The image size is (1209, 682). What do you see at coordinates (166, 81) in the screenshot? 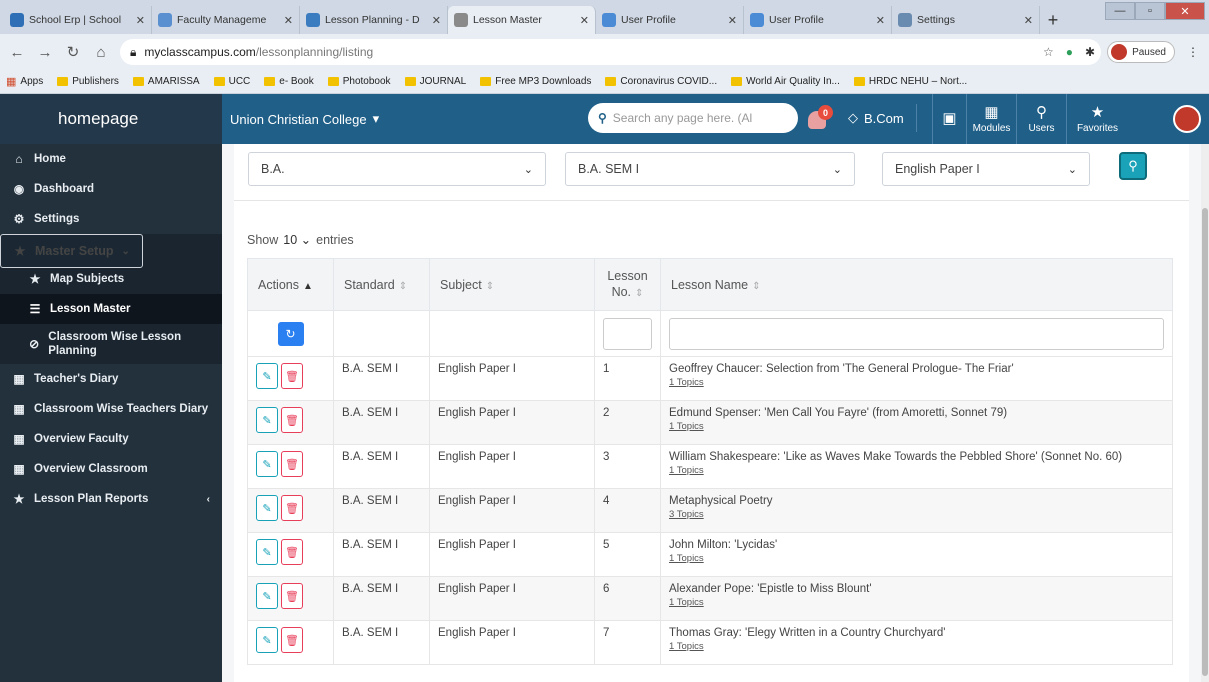
I see `bookmark-item: AMARISSA` at bounding box center [166, 81].